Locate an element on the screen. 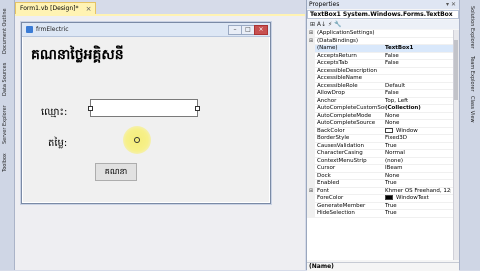 This screenshot has height=271, width=480. property-row: AcceptsReturn False is located at coordinates (380, 56).